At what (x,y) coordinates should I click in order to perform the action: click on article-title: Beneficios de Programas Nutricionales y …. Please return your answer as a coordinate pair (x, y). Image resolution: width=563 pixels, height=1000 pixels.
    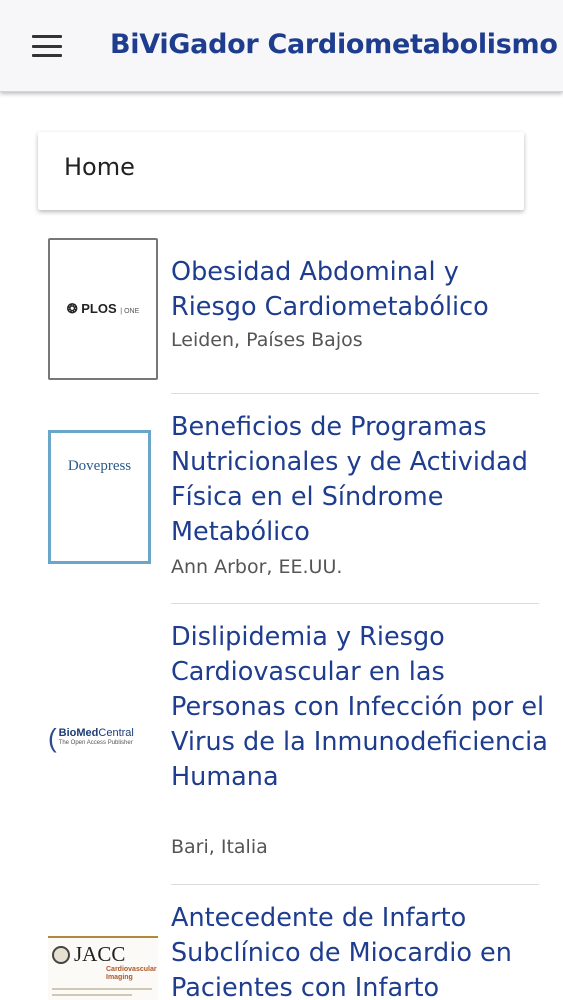
    Looking at the image, I should click on (361, 480).